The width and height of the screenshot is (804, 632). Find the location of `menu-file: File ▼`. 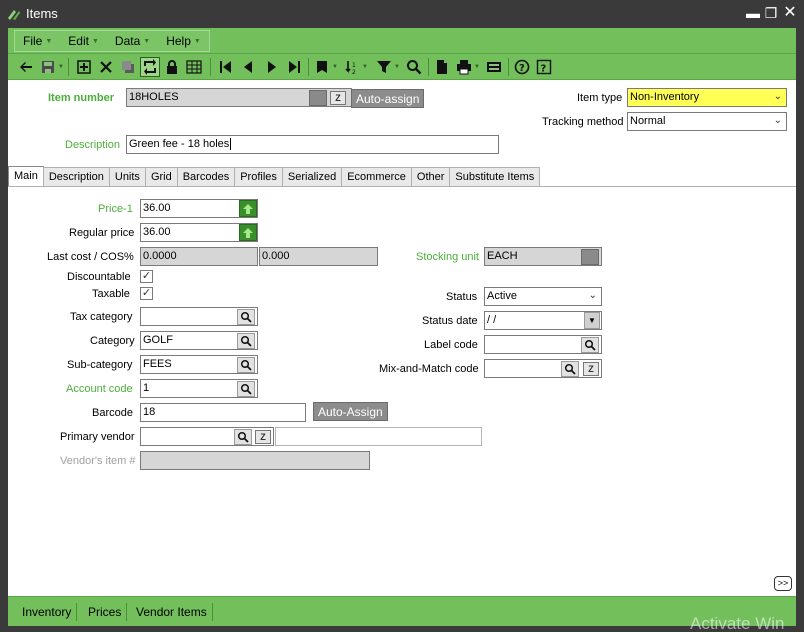

menu-file: File ▼ is located at coordinates (37, 41).